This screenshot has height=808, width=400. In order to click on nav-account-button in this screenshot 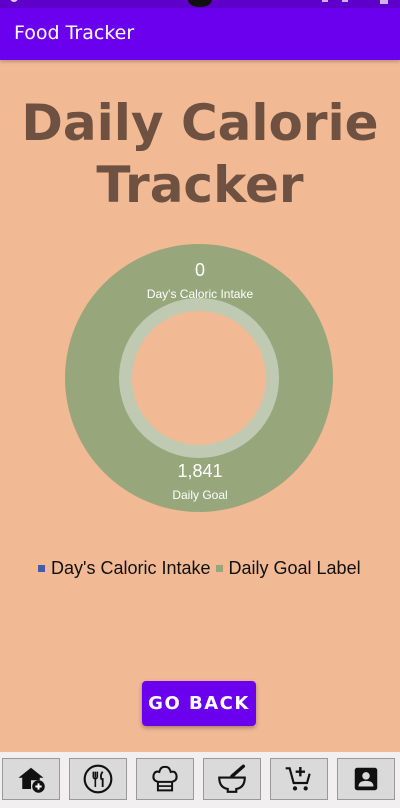, I will do `click(366, 779)`.